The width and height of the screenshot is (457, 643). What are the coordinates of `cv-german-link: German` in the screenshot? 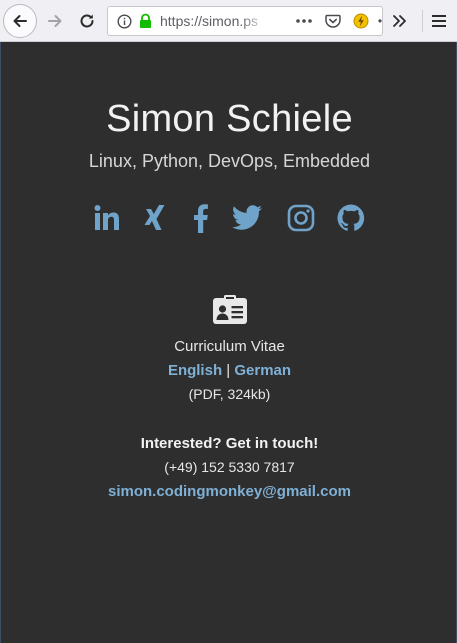 It's located at (262, 370).